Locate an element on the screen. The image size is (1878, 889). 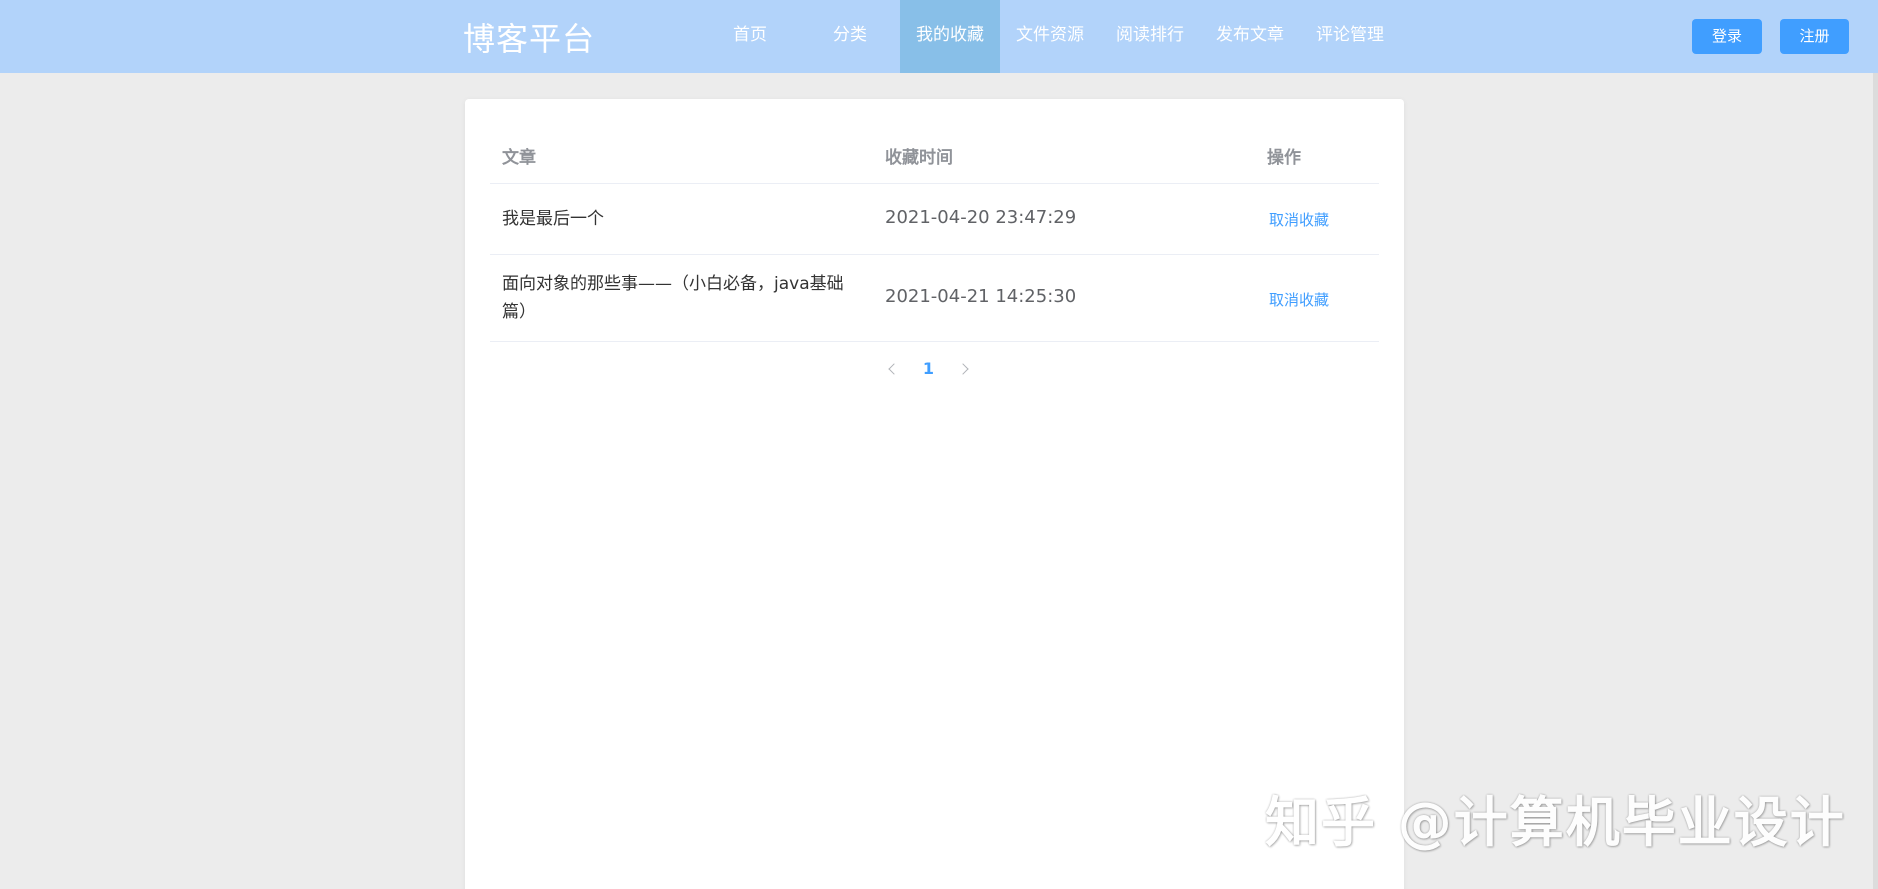
watermark: 知乎 @计算机毕业设计 is located at coordinates (1555, 822).